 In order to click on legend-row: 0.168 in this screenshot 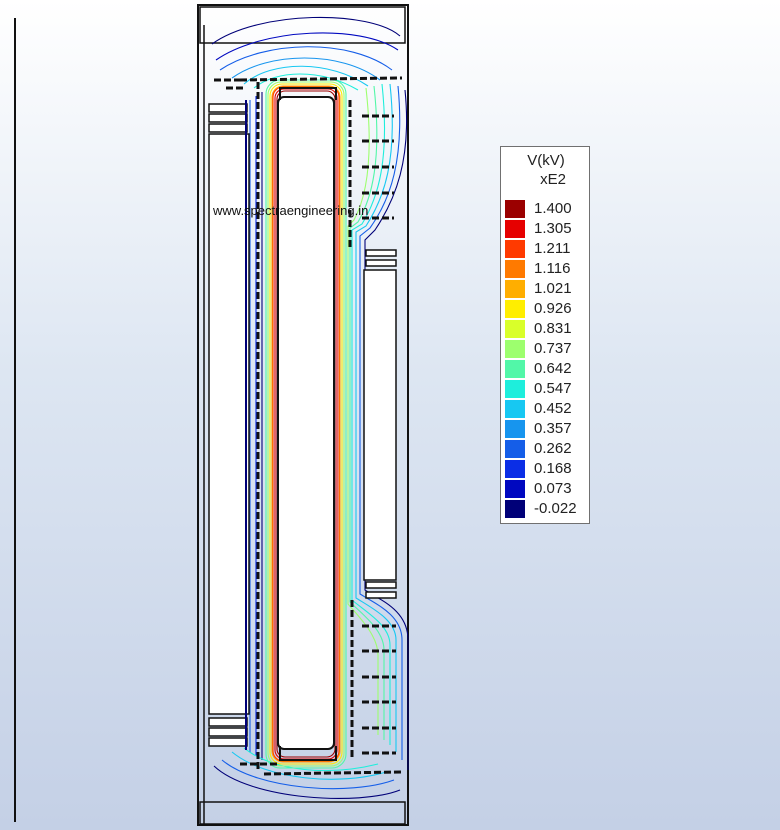, I will do `click(546, 469)`.